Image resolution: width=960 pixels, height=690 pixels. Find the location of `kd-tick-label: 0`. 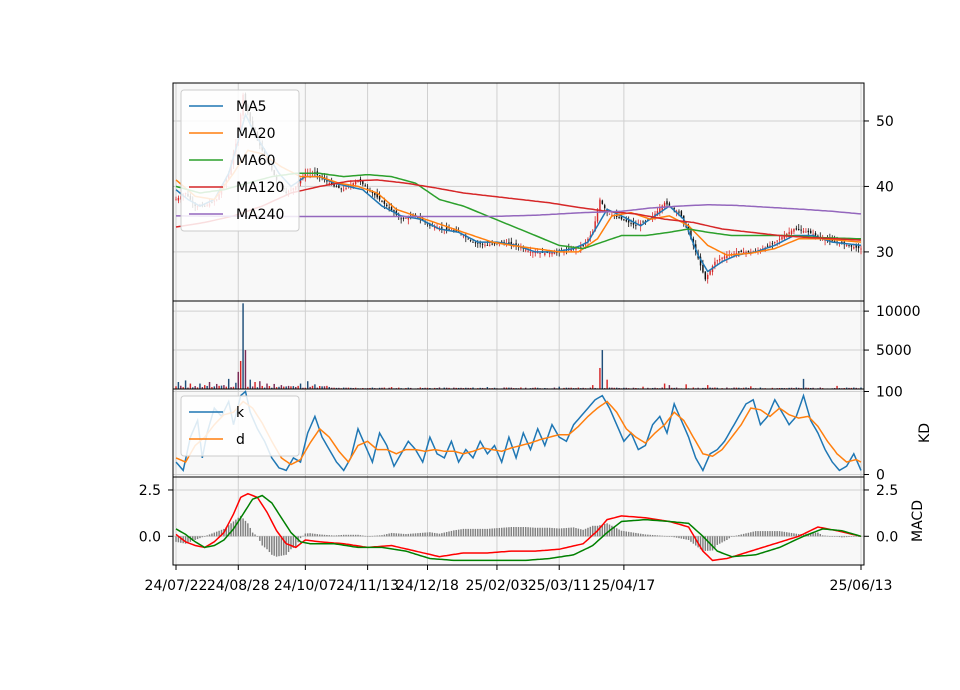

kd-tick-label: 0 is located at coordinates (880, 476).